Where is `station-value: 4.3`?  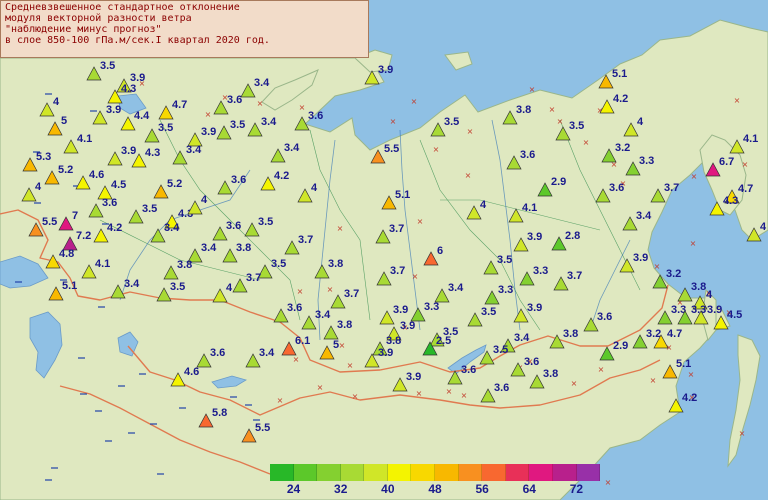
station-value: 4.3 is located at coordinates (128, 89).